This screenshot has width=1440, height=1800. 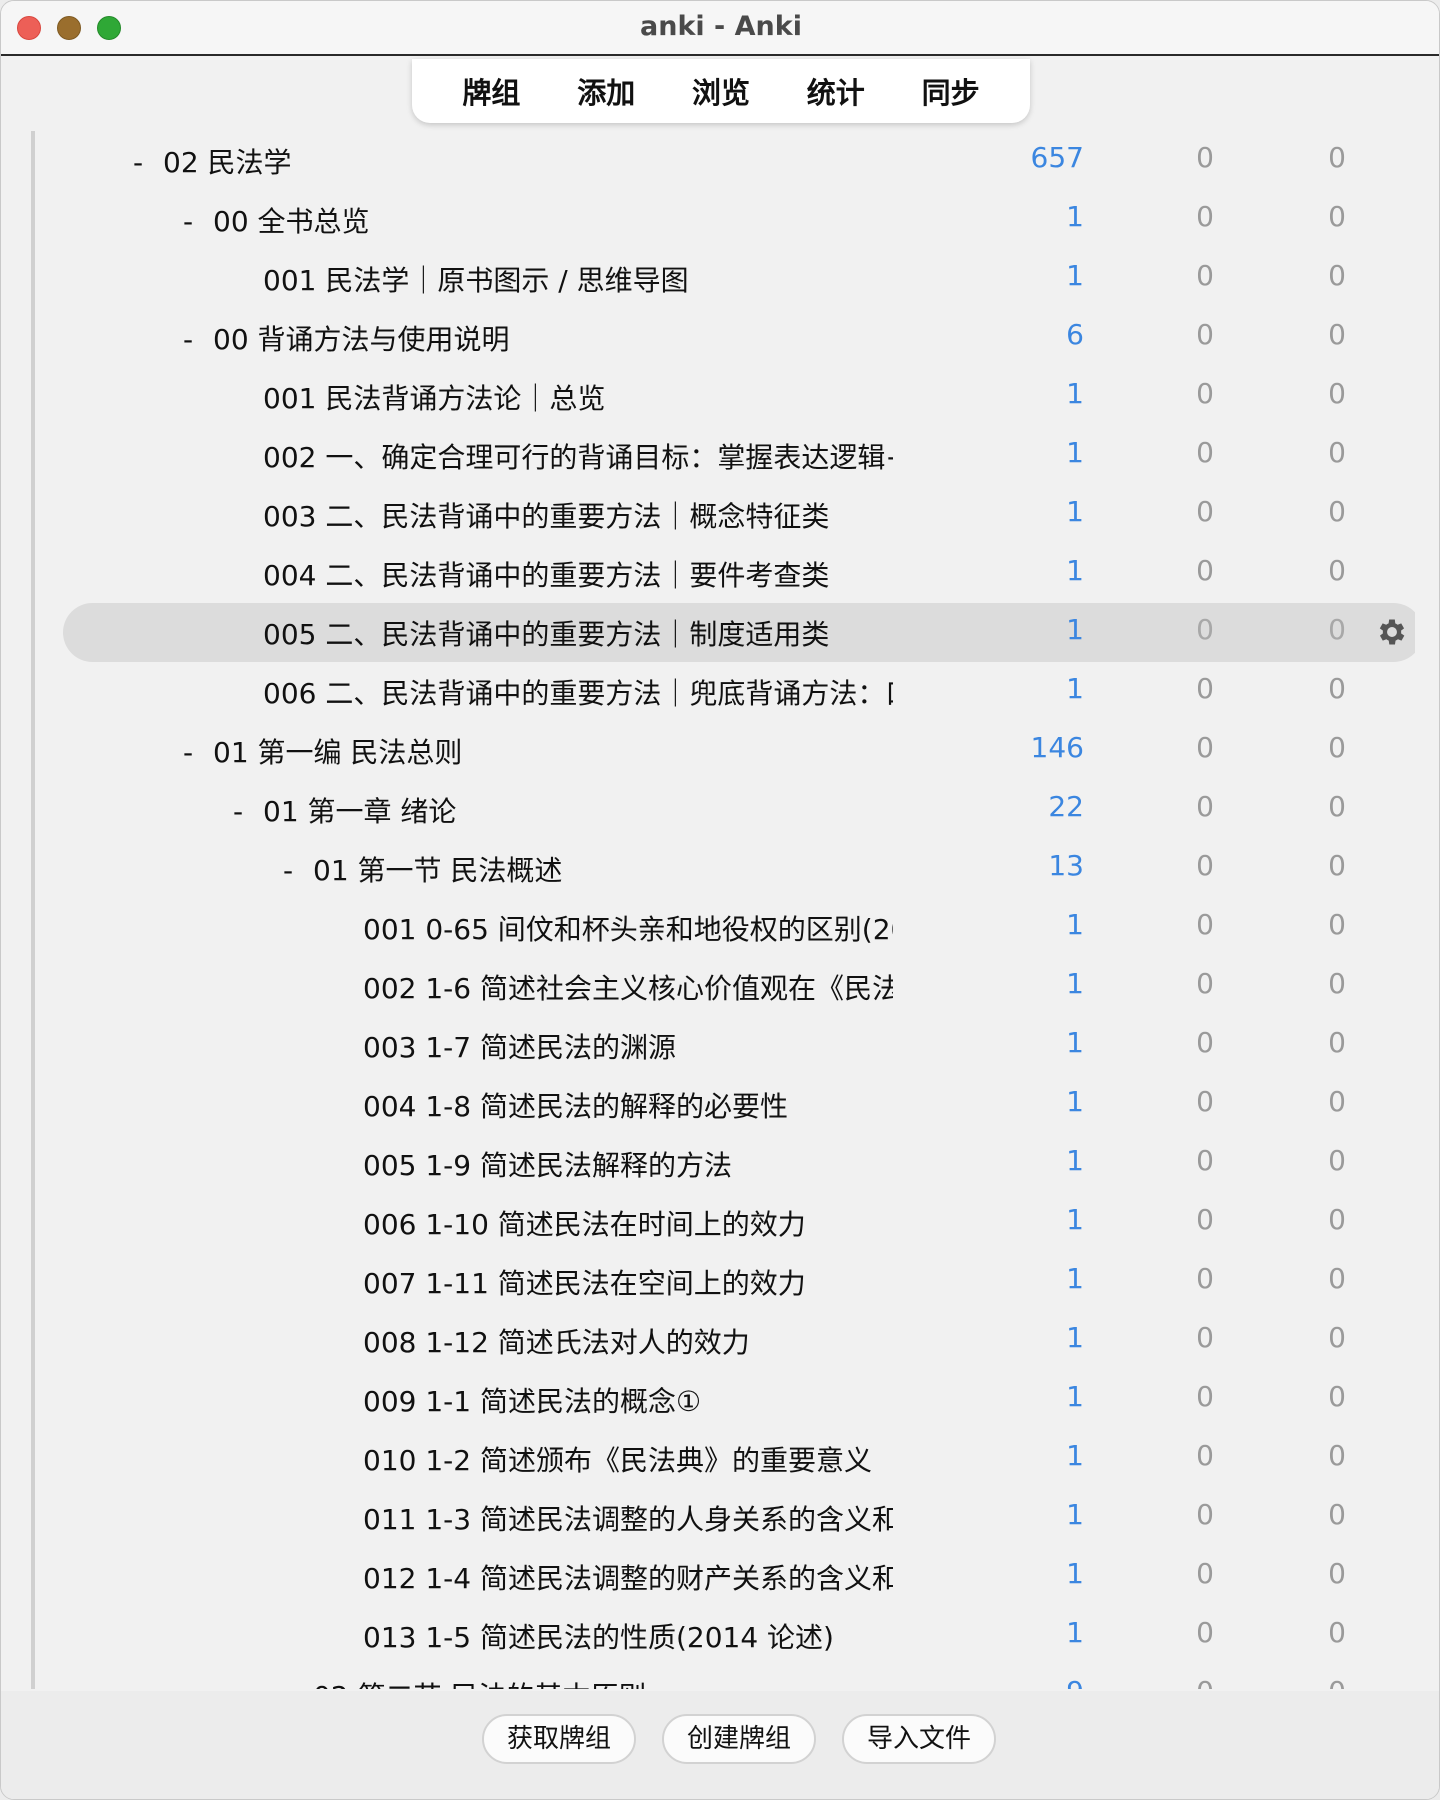 What do you see at coordinates (1075, 334) in the screenshot?
I see `new-count: 6` at bounding box center [1075, 334].